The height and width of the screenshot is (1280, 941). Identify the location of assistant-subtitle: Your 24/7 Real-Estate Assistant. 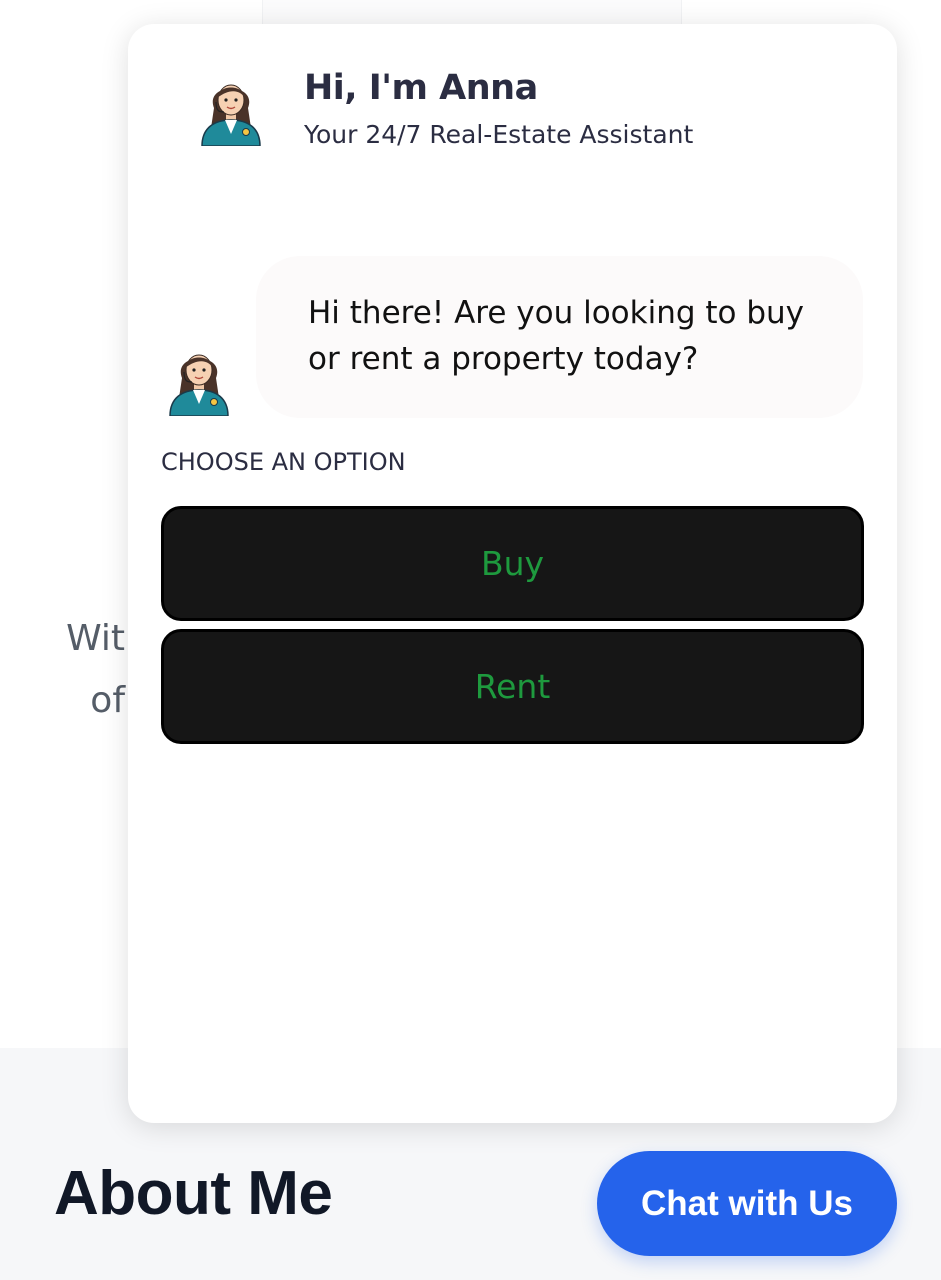
(499, 134).